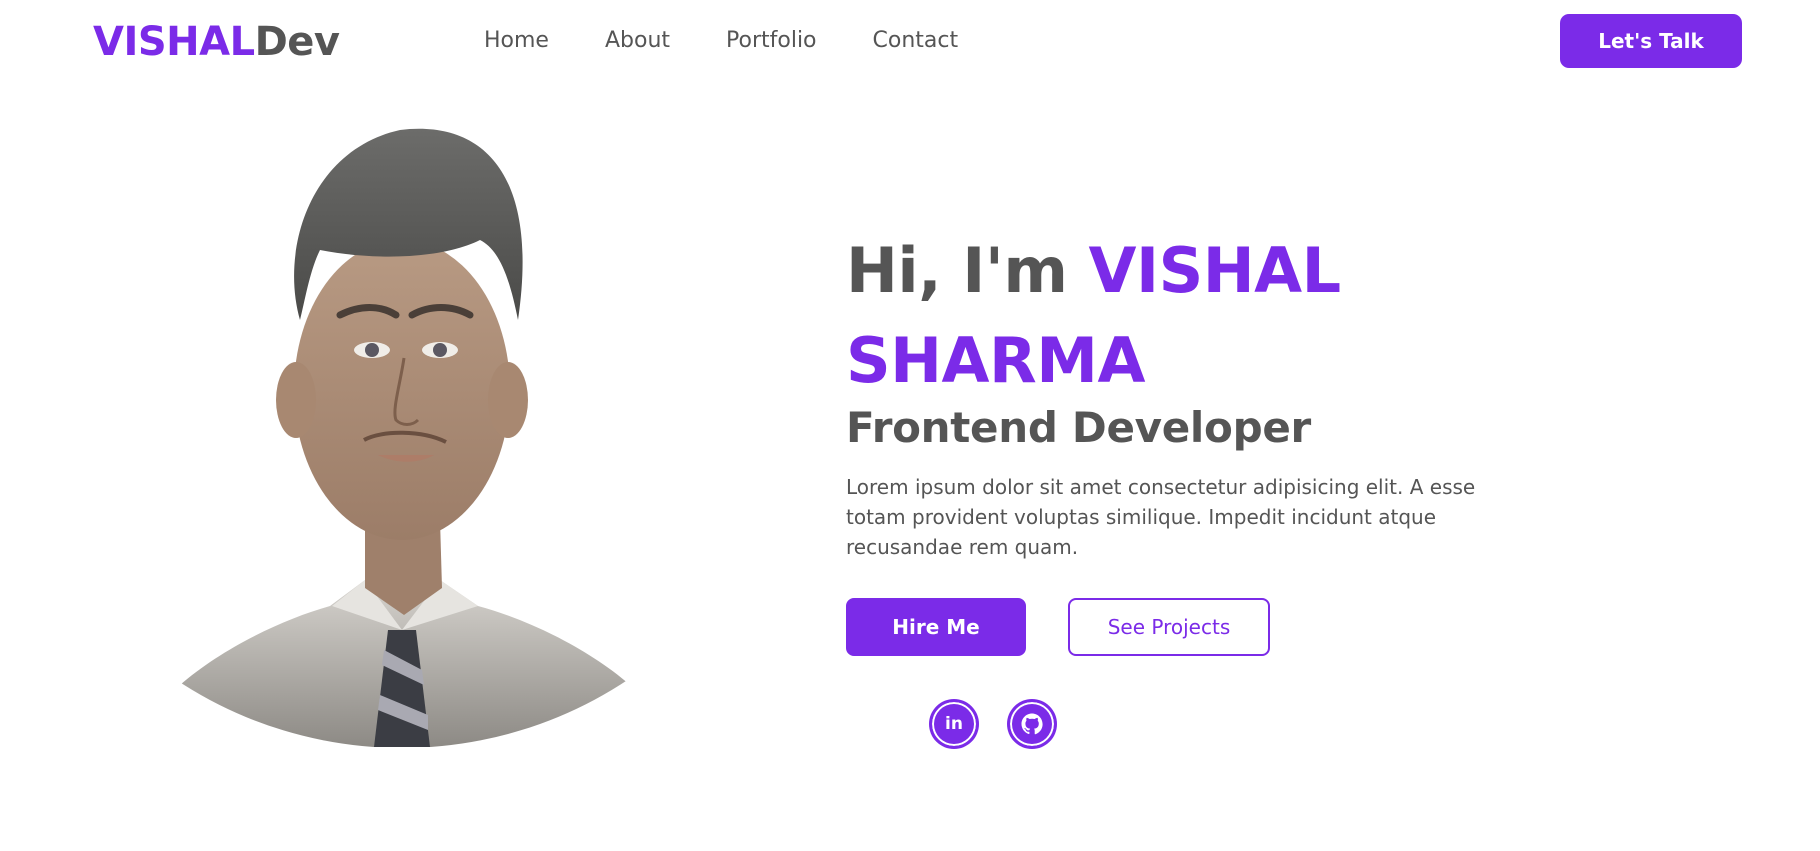  I want to click on name-last: SHARMA, so click(995, 360).